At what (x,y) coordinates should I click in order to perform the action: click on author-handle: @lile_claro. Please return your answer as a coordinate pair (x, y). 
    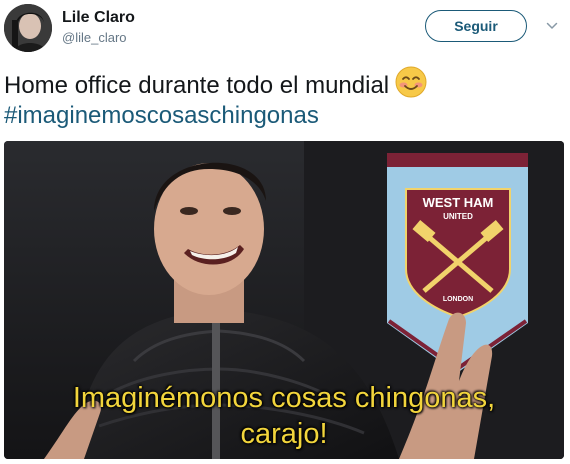
    Looking at the image, I should click on (94, 38).